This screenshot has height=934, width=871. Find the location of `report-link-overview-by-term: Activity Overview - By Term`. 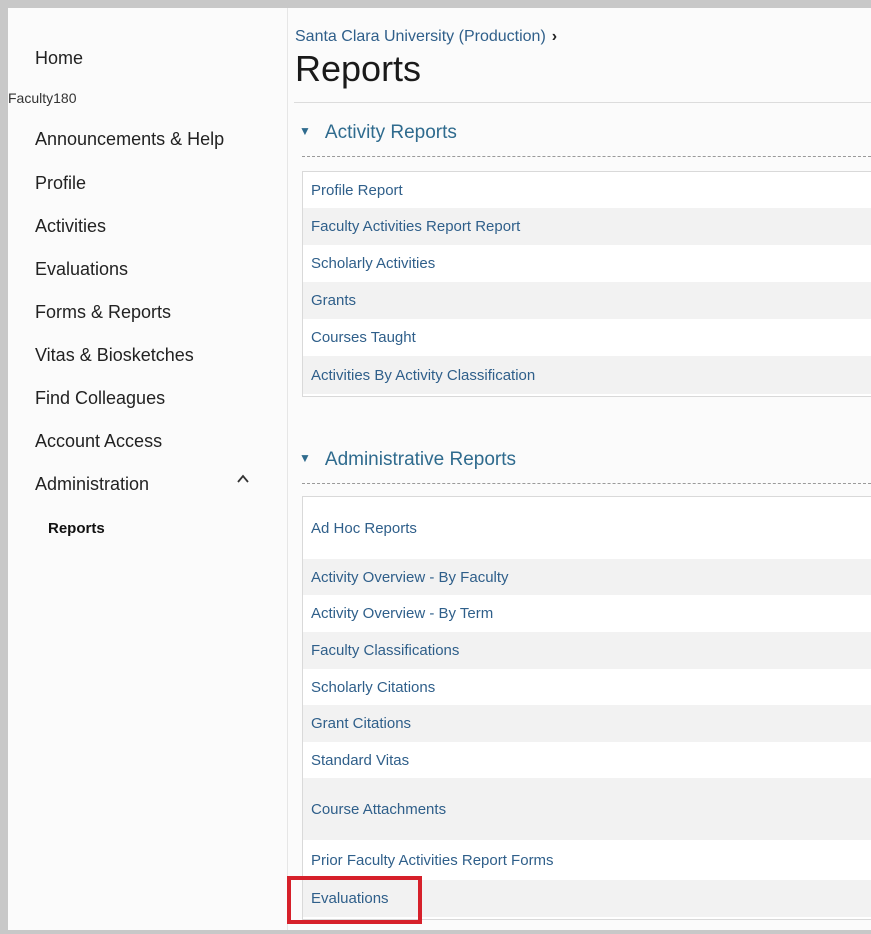

report-link-overview-by-term: Activity Overview - By Term is located at coordinates (587, 613).